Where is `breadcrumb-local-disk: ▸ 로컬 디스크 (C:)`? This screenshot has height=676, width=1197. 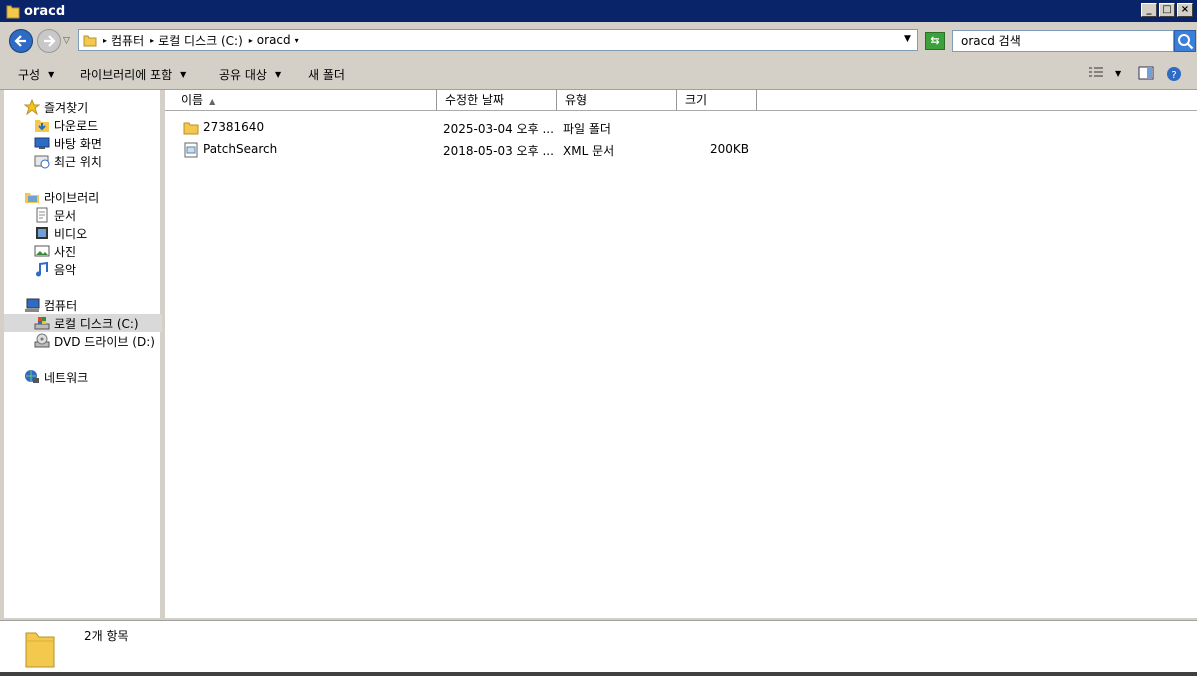
breadcrumb-local-disk: ▸ 로컬 디스크 (C:) is located at coordinates (196, 40).